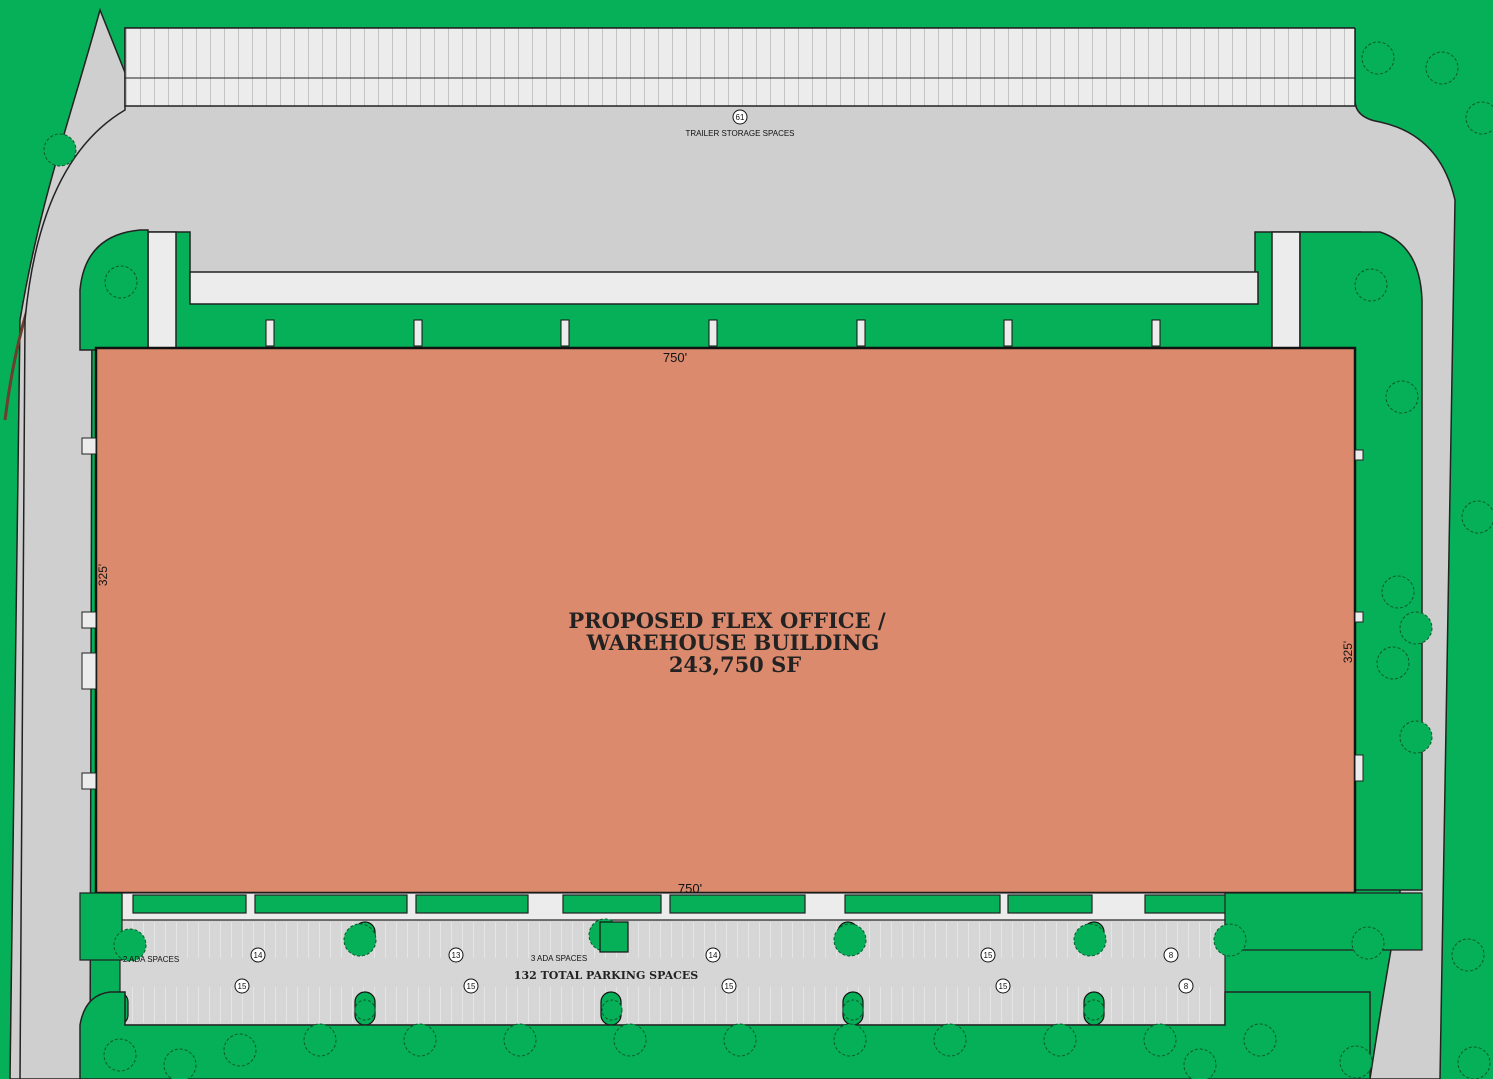 This screenshot has height=1079, width=1493. Describe the element at coordinates (1286, 291) in the screenshot. I see `drive-aisle-east` at that location.